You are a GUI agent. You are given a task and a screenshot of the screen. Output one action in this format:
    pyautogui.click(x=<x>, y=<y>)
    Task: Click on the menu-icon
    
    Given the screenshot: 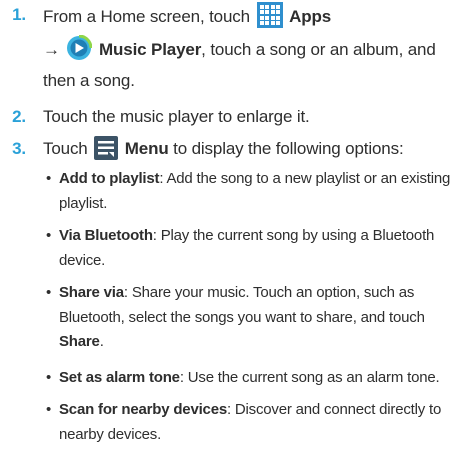 What is the action you would take?
    pyautogui.click(x=106, y=151)
    